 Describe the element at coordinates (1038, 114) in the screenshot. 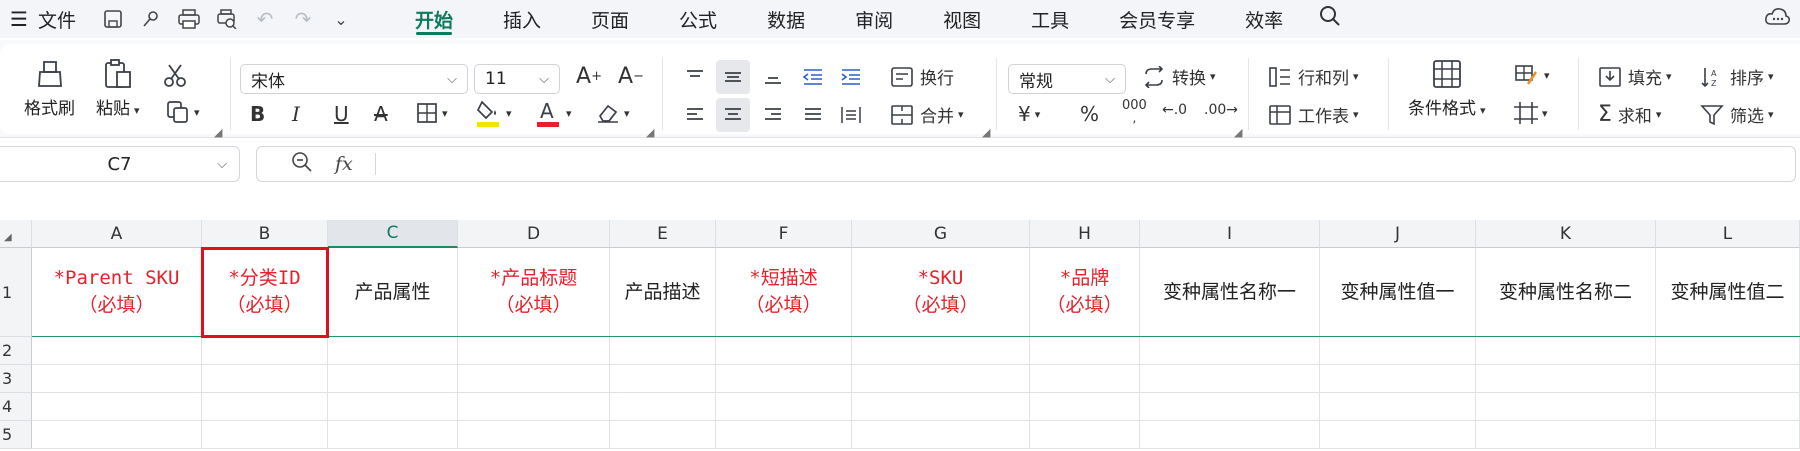

I see `currency-dropdown-icon: ▾` at that location.